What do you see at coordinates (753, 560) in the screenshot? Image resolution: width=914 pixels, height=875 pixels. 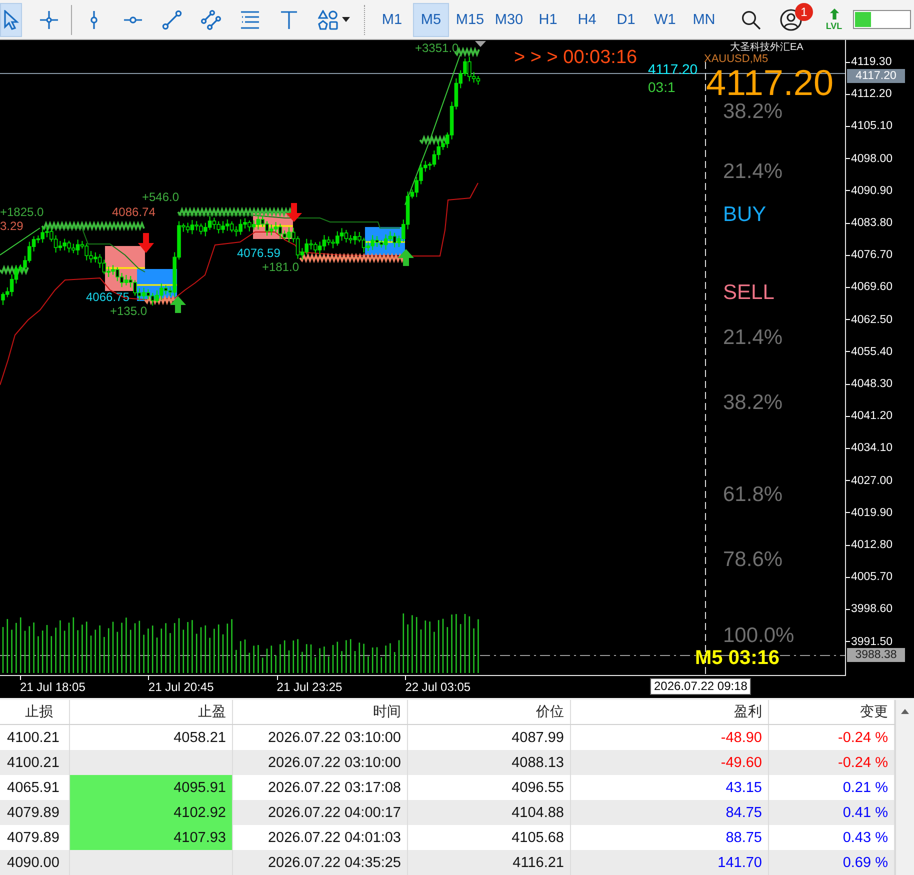 I see `fib-level-label: 78.6%` at bounding box center [753, 560].